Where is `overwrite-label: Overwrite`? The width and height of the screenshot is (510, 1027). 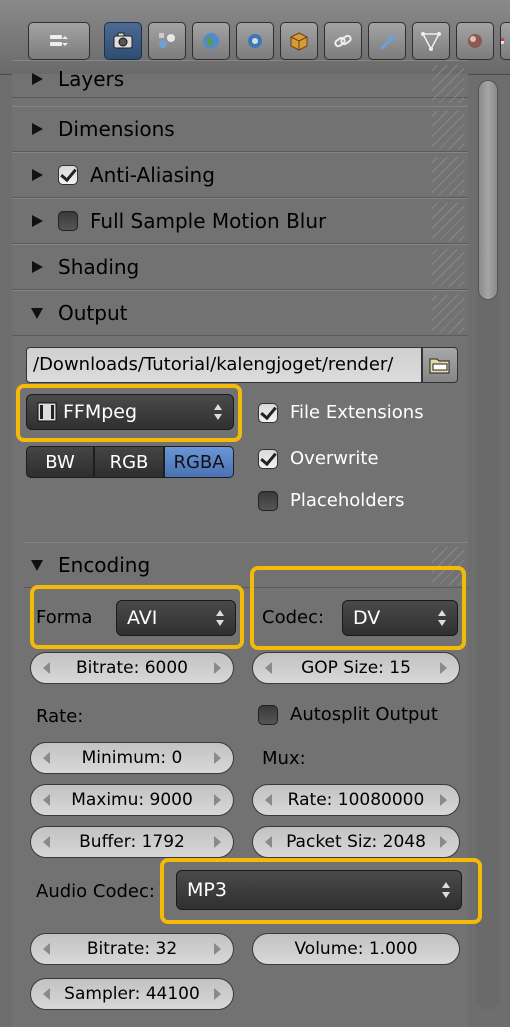
overwrite-label: Overwrite is located at coordinates (334, 458).